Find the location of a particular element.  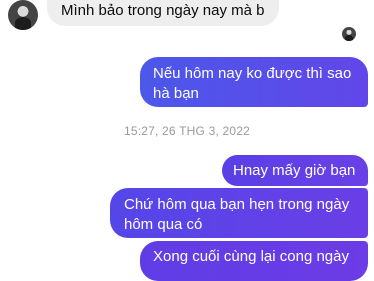

sender-avatar is located at coordinates (23, 15).